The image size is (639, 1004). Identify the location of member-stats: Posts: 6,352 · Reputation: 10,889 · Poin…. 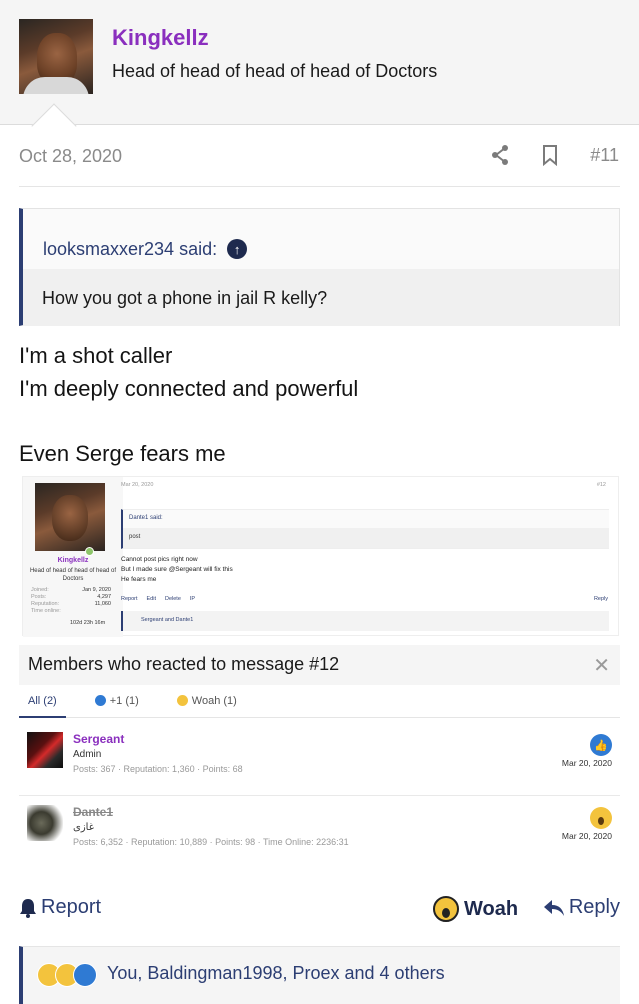
(211, 842).